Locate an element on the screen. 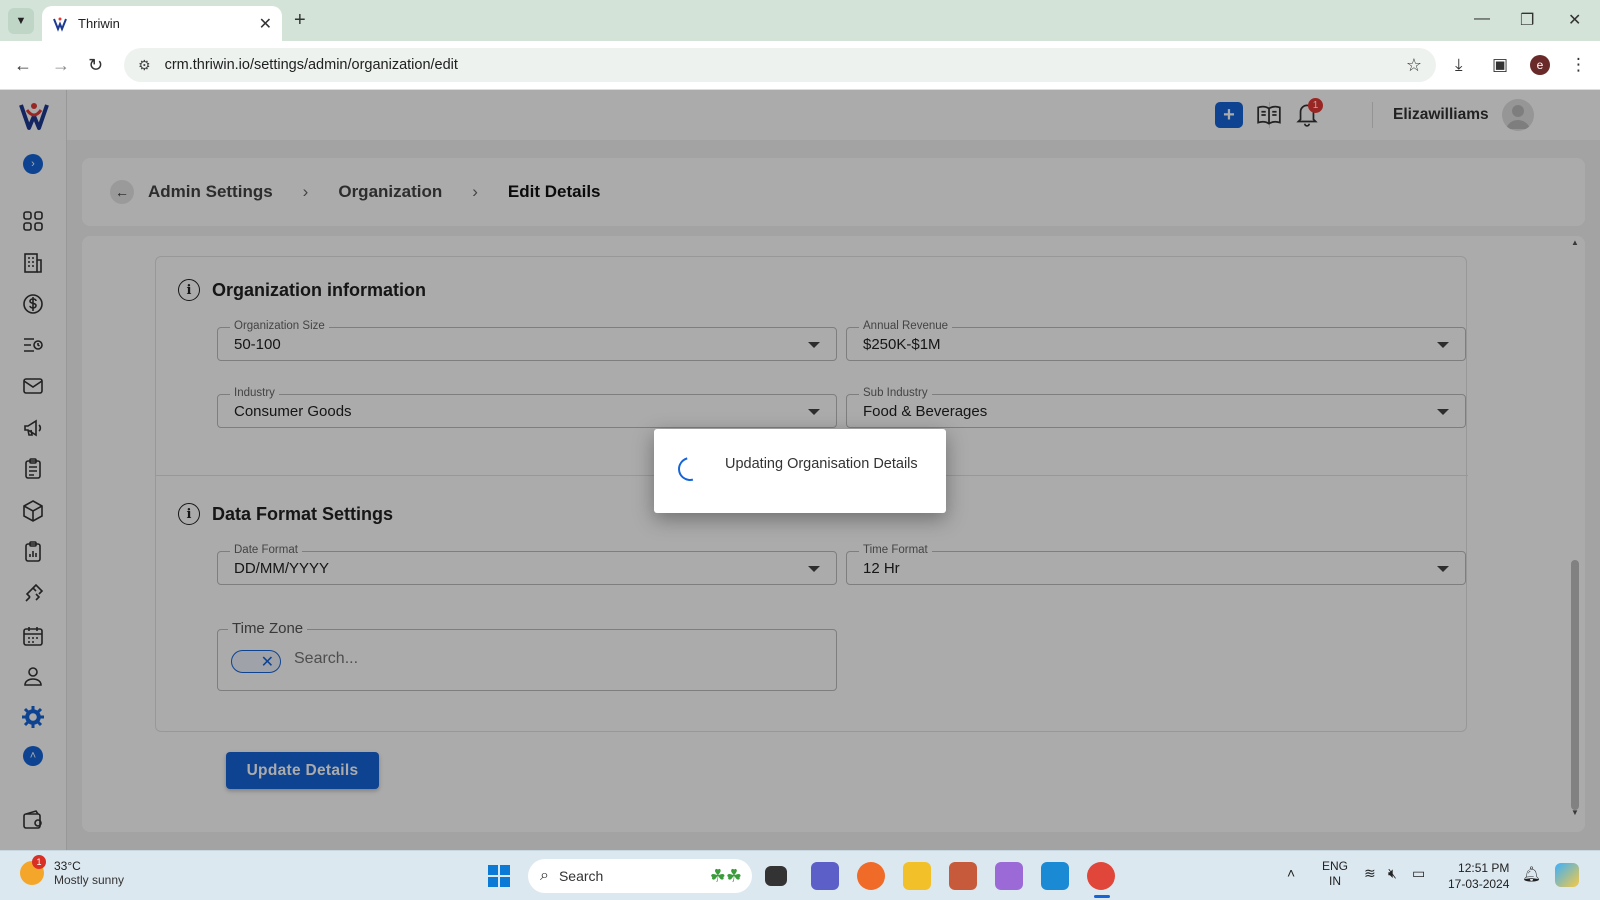 The height and width of the screenshot is (900, 1600). restore-icon: ❐ is located at coordinates (1527, 20).